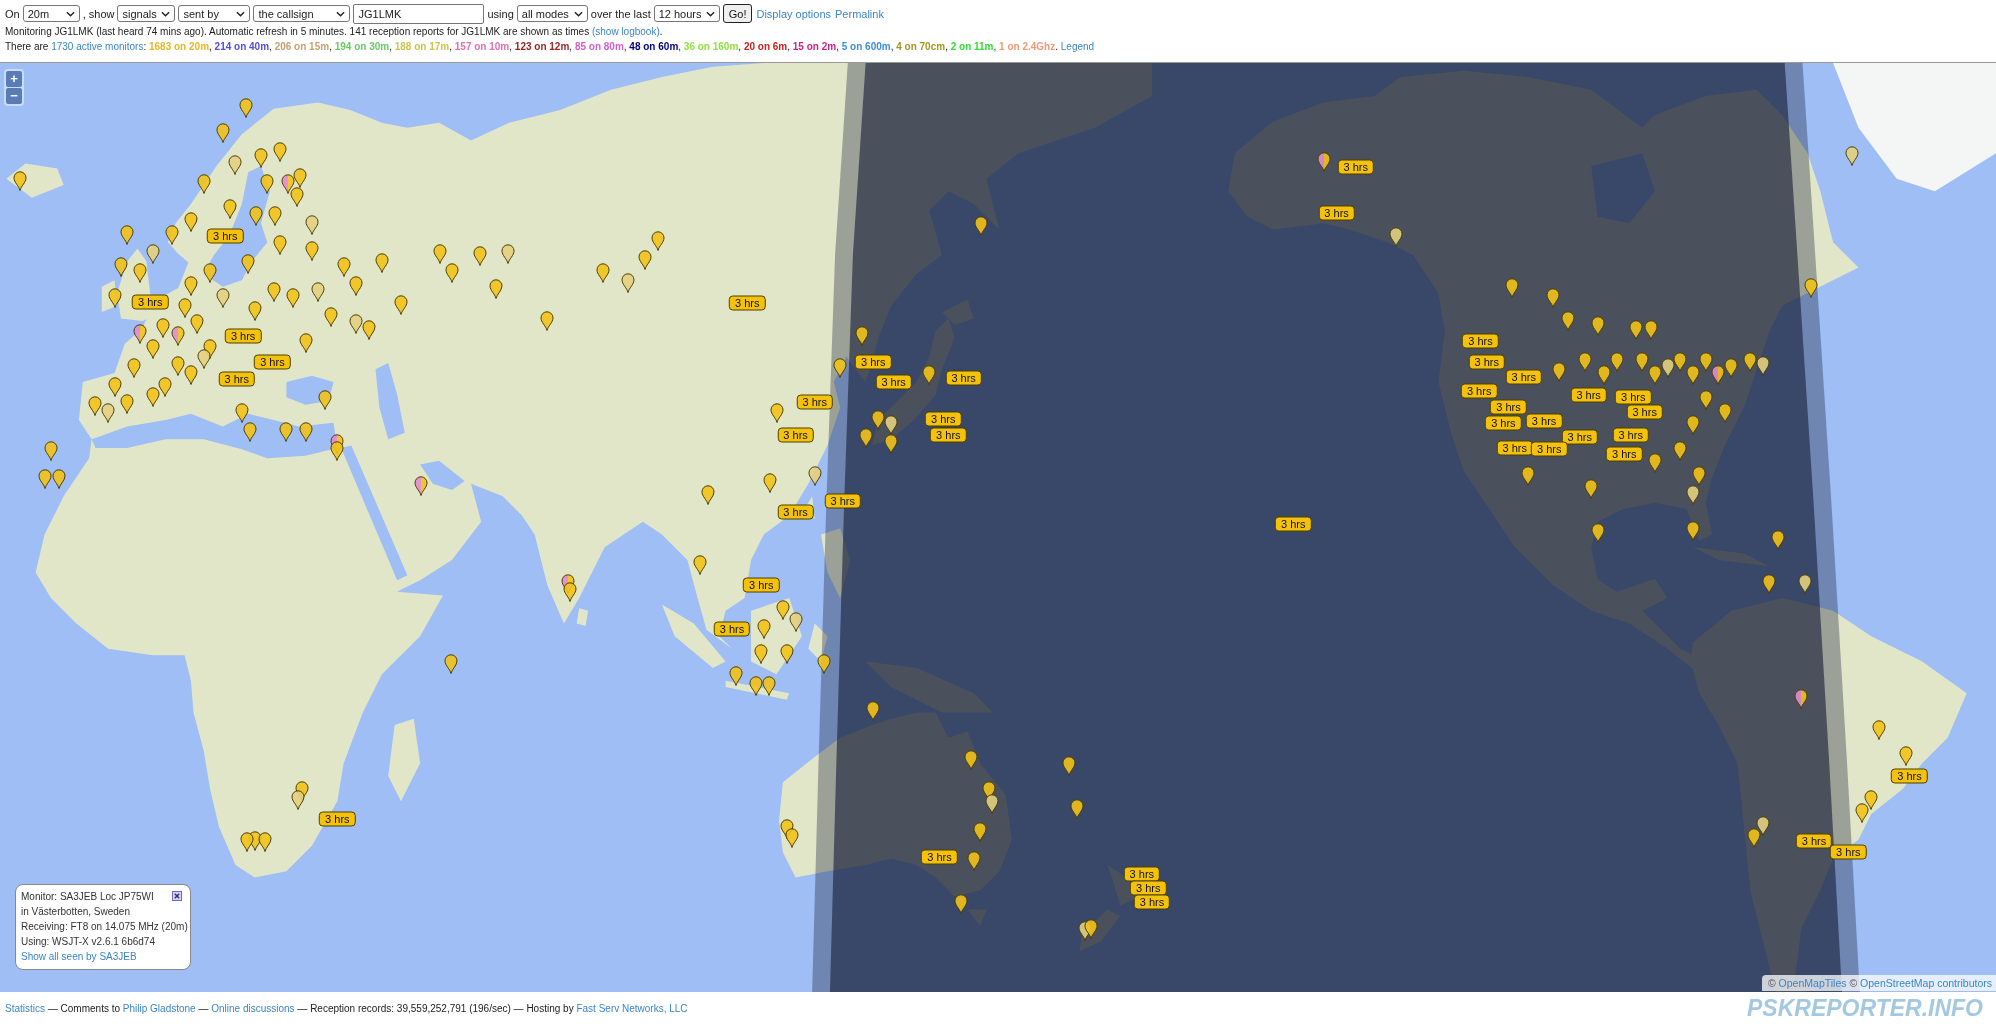 The width and height of the screenshot is (1996, 1024). Describe the element at coordinates (552, 13) in the screenshot. I see `dropdown: all modes` at that location.